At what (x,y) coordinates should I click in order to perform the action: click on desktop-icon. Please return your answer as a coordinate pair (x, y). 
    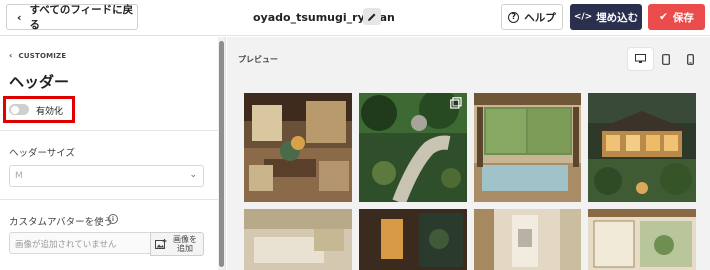
    Looking at the image, I should click on (640, 58).